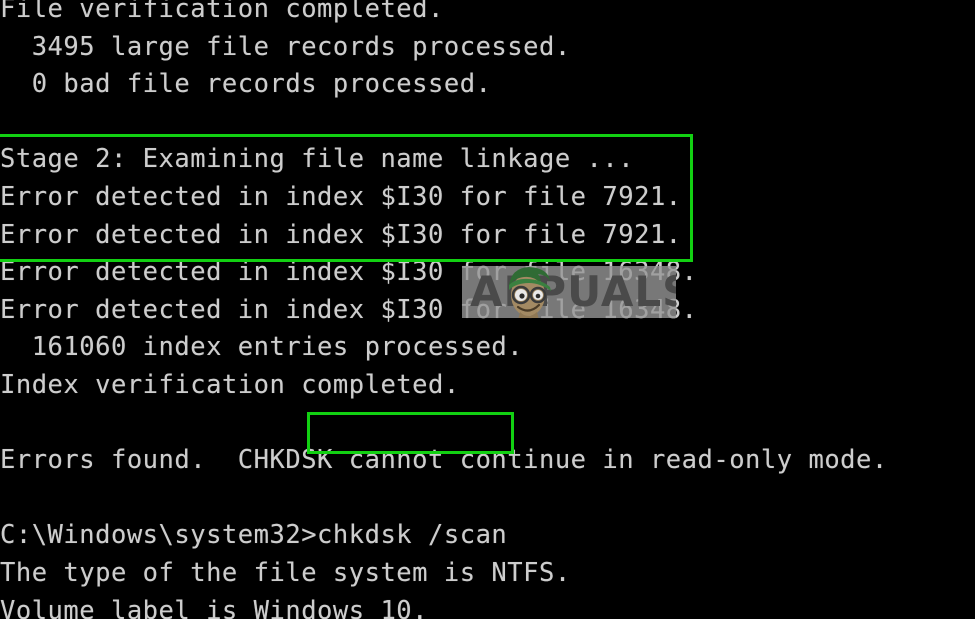  Describe the element at coordinates (254, 535) in the screenshot. I see `terminal-line-prompt-command: C:\Windows\system32>chkdsk /scan` at that location.